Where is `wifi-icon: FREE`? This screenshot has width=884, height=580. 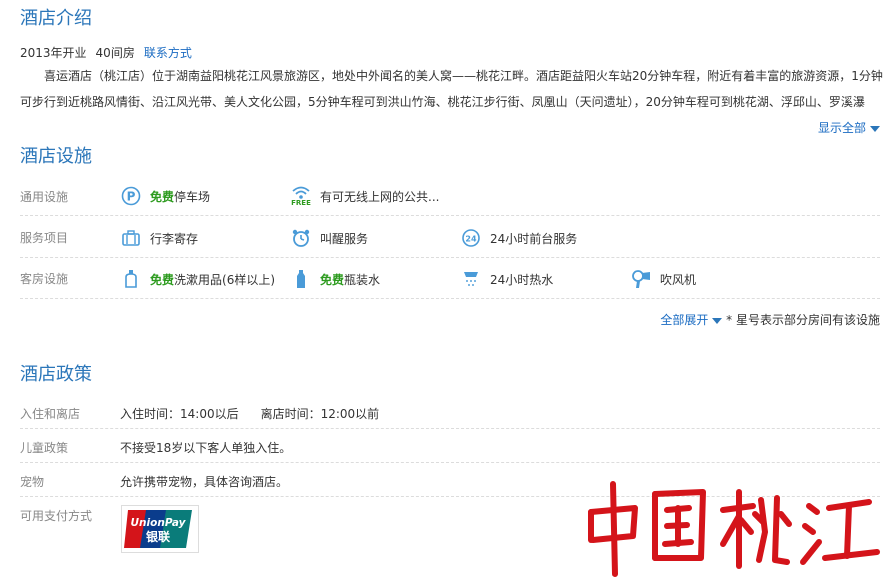 wifi-icon: FREE is located at coordinates (301, 196).